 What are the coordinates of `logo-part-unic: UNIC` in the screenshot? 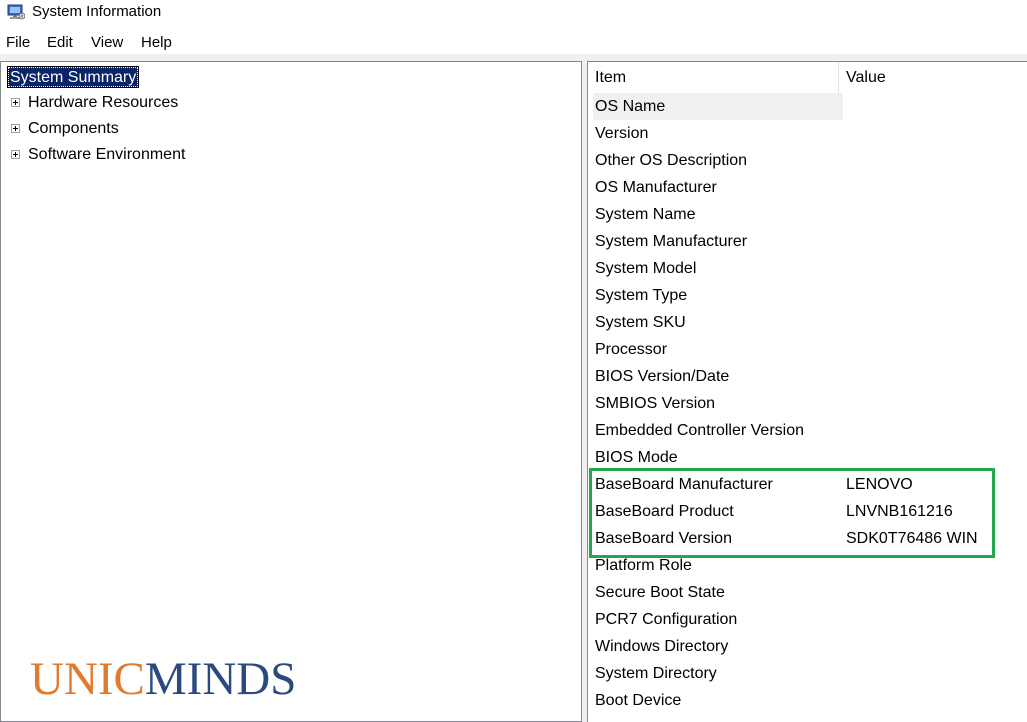 It's located at (87, 679).